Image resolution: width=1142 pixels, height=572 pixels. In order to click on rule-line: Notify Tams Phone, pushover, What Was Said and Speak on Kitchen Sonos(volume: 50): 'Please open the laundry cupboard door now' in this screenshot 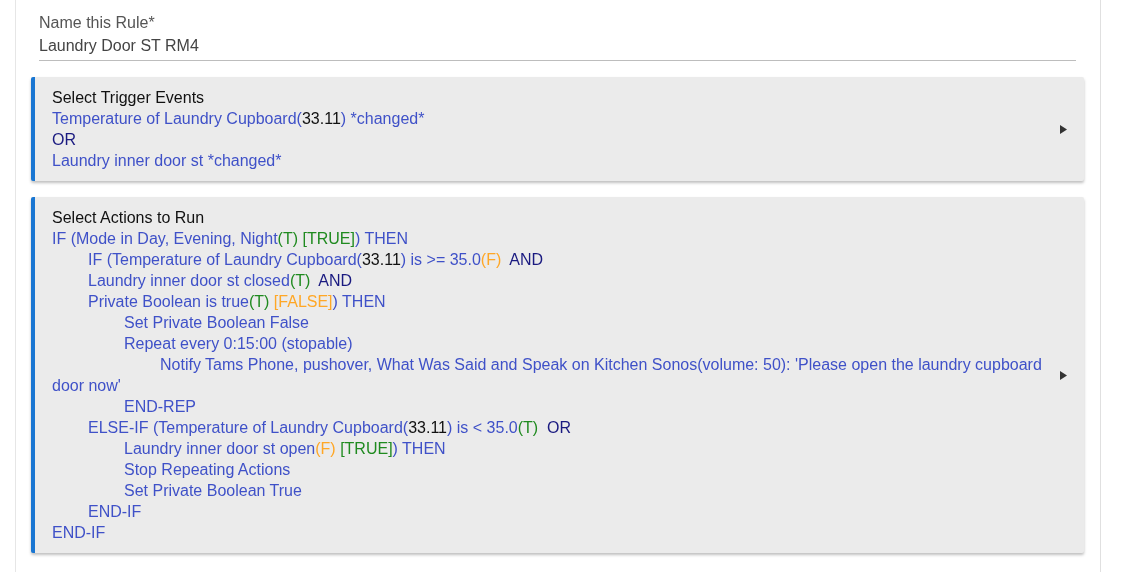, I will do `click(547, 375)`.